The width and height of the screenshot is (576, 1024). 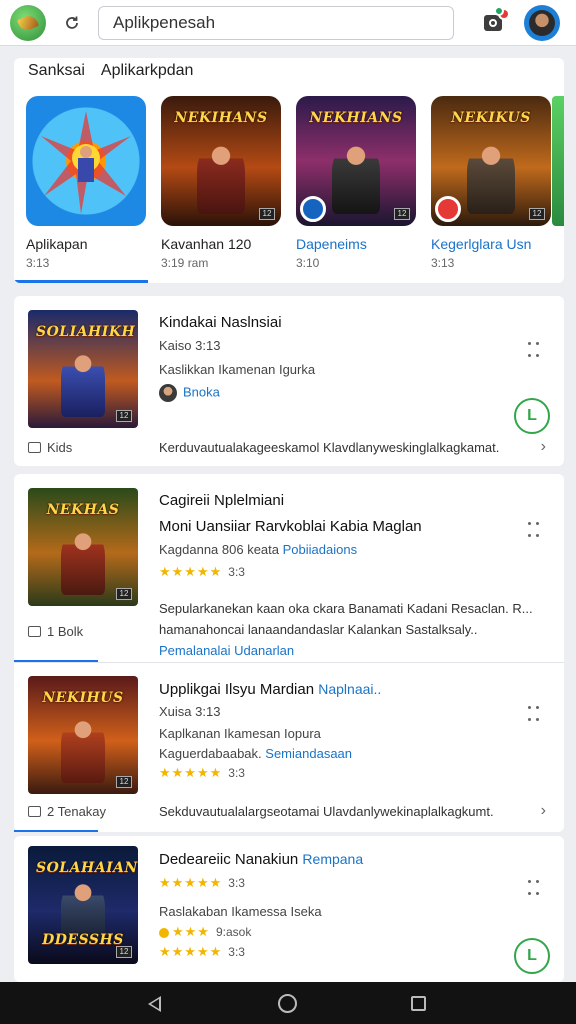 I want to click on cover-title-text: NEKIHUS, so click(x=83, y=698).